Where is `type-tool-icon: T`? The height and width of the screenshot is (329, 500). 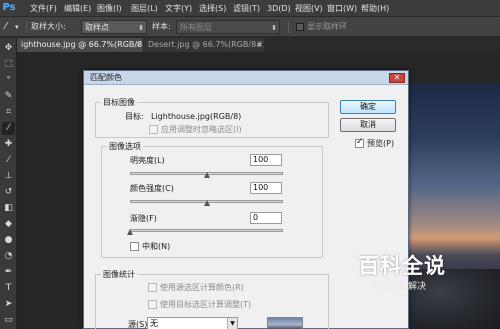 type-tool-icon: T is located at coordinates (8, 288).